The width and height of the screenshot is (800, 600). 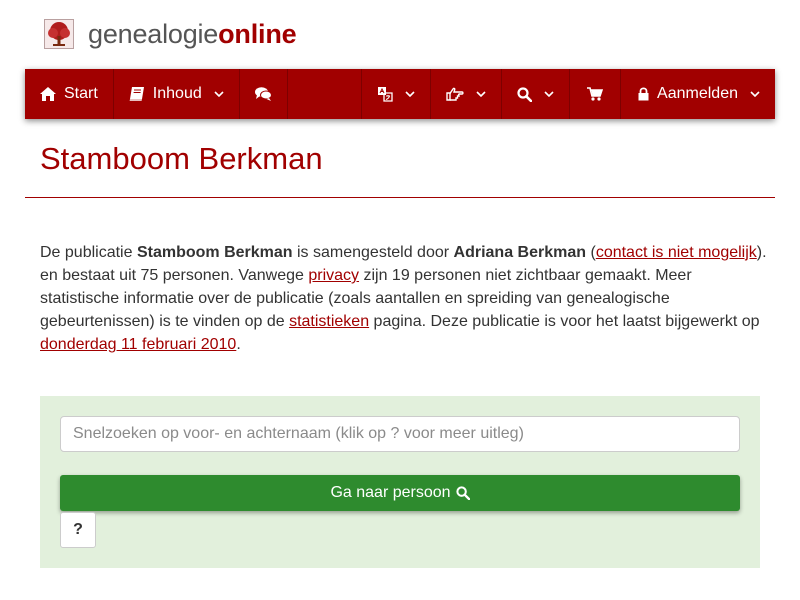 I want to click on main-navbar: Start Inhoud Aanmelden, so click(x=400, y=94).